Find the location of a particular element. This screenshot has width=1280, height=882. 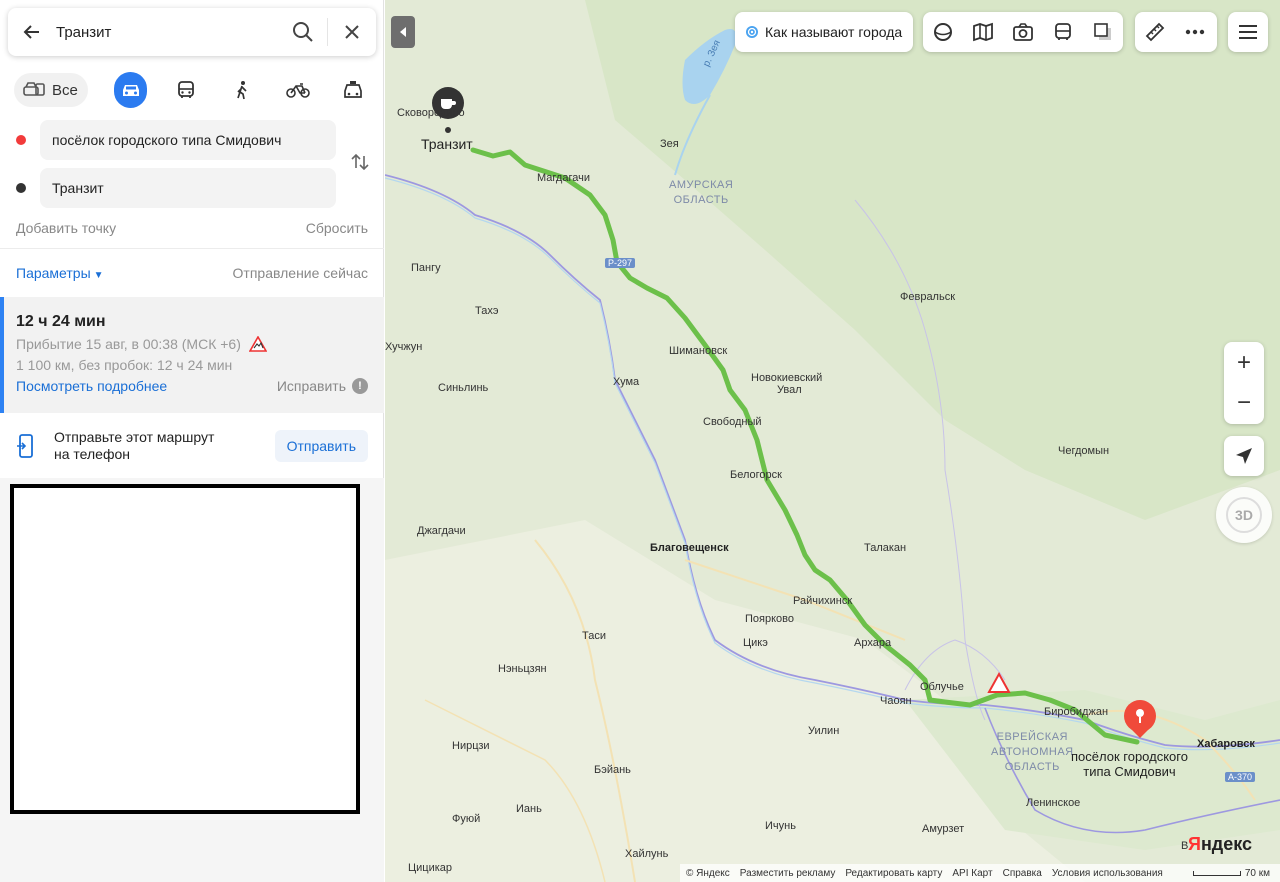

api-link: API Карт is located at coordinates (972, 873).